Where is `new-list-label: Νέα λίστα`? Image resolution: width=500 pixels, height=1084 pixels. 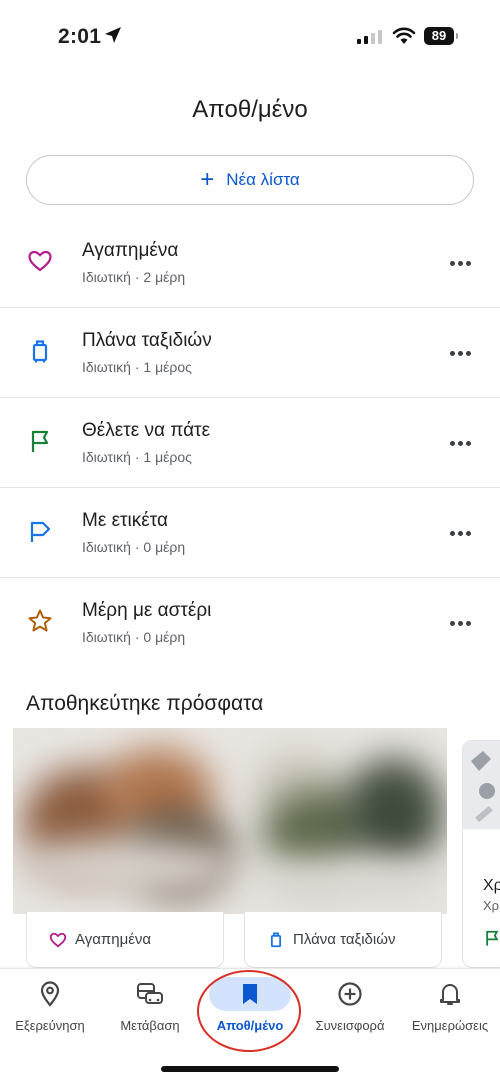 new-list-label: Νέα λίστα is located at coordinates (263, 179).